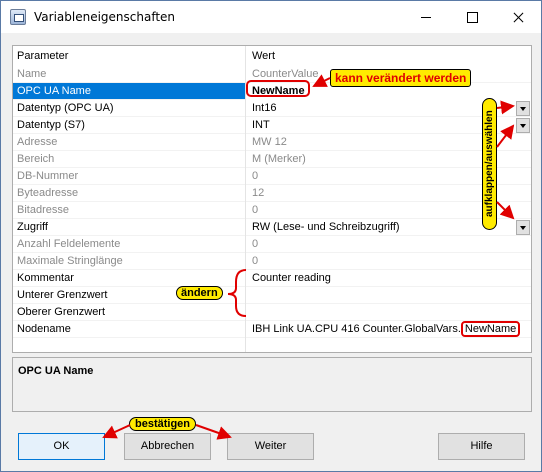  Describe the element at coordinates (326, 227) in the screenshot. I see `param-value: RW (Lese- und Schreibzugriff)` at that location.